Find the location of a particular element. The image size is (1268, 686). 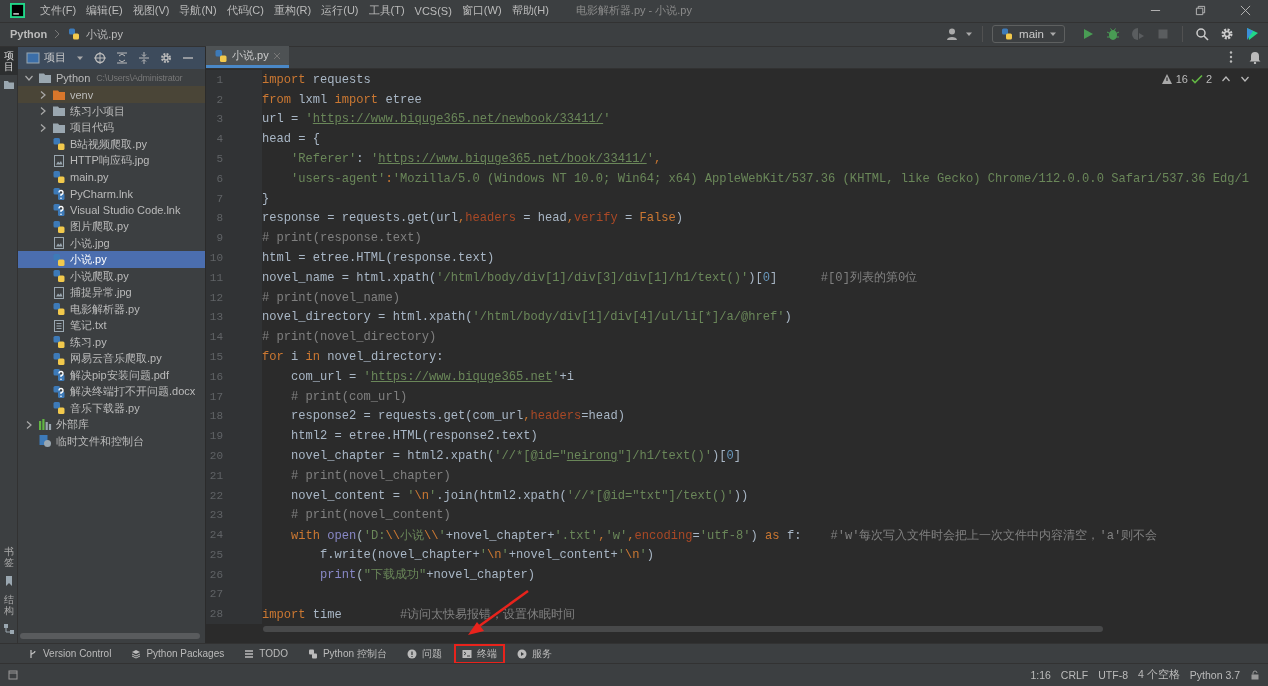

status-item: 1:16 is located at coordinates (1040, 675).